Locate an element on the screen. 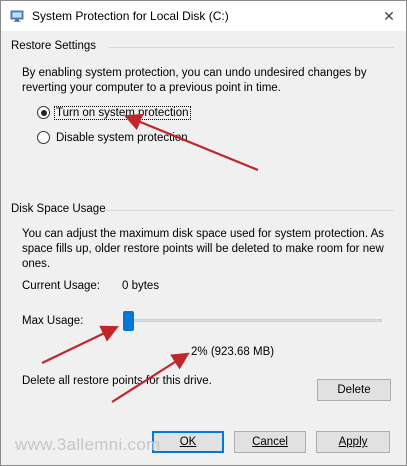 The width and height of the screenshot is (407, 466). max-usage-label: Max Usage: is located at coordinates (53, 321).